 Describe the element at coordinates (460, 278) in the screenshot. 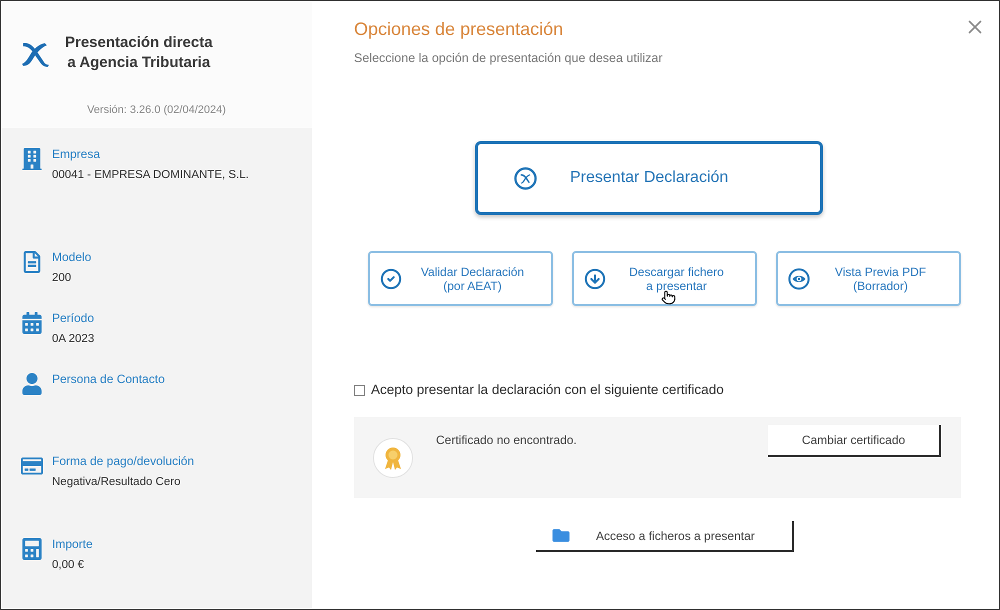

I see `action-button: Validar Declaración (por AEAT)` at that location.